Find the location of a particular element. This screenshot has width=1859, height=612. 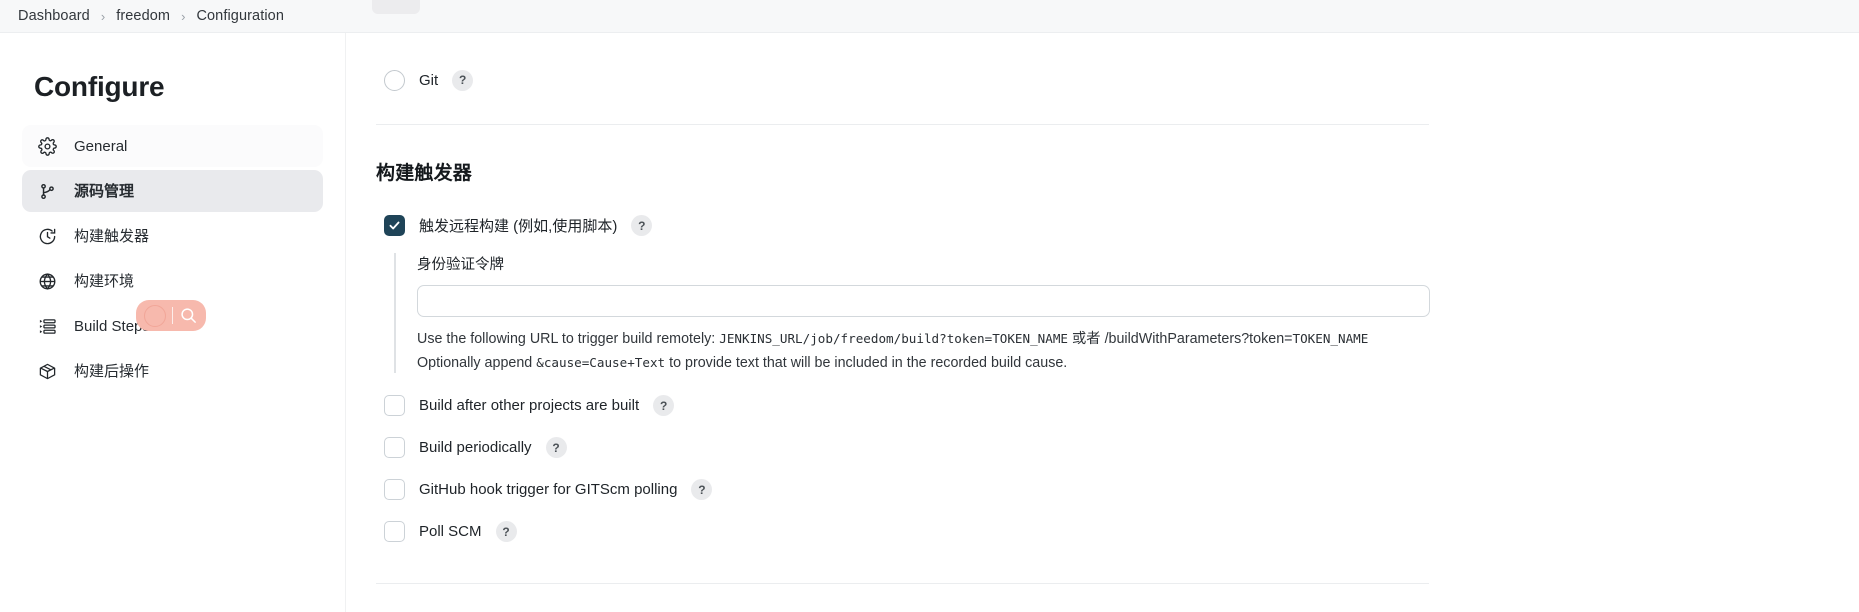

checkbox-build-periodically is located at coordinates (394, 448).